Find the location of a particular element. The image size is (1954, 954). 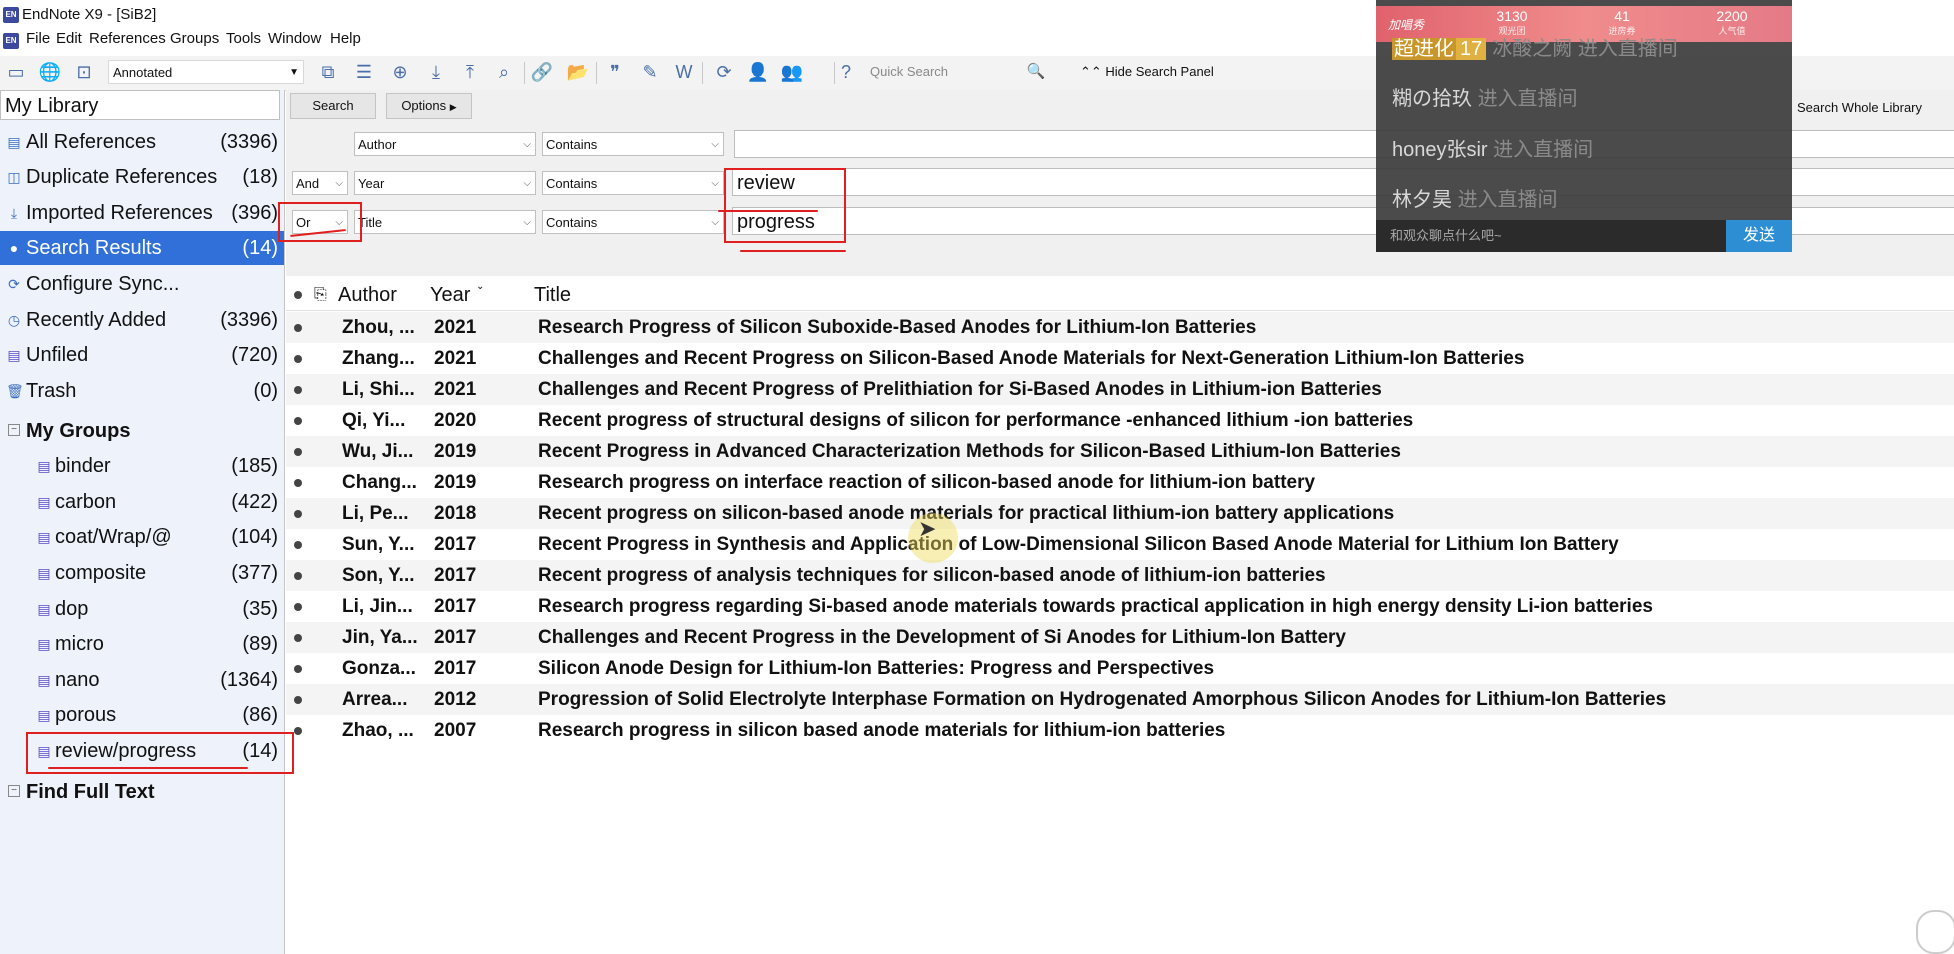

options-button: Options ▶ is located at coordinates (429, 106).